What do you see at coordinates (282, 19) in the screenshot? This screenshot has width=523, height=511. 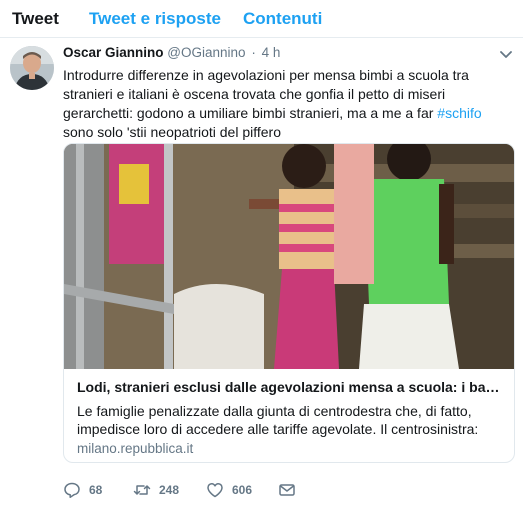 I see `tab-contenuti: Contenuti` at bounding box center [282, 19].